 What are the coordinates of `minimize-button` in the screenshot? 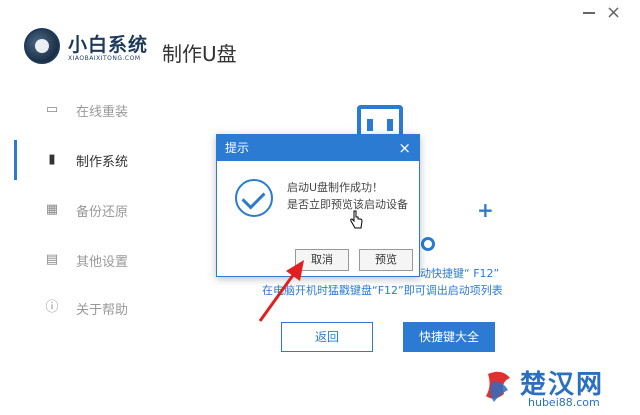 It's located at (589, 13).